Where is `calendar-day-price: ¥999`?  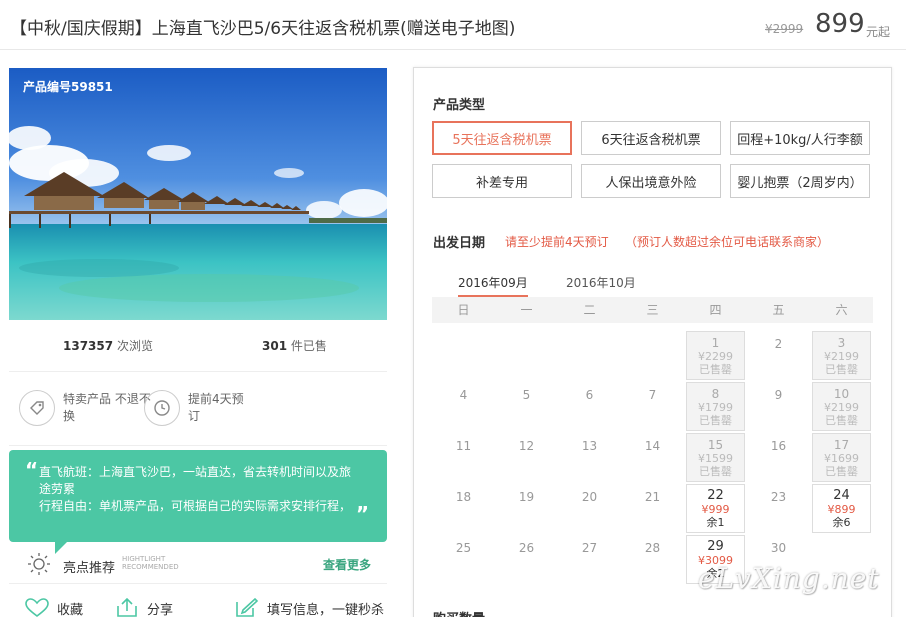 calendar-day-price: ¥999 is located at coordinates (715, 509).